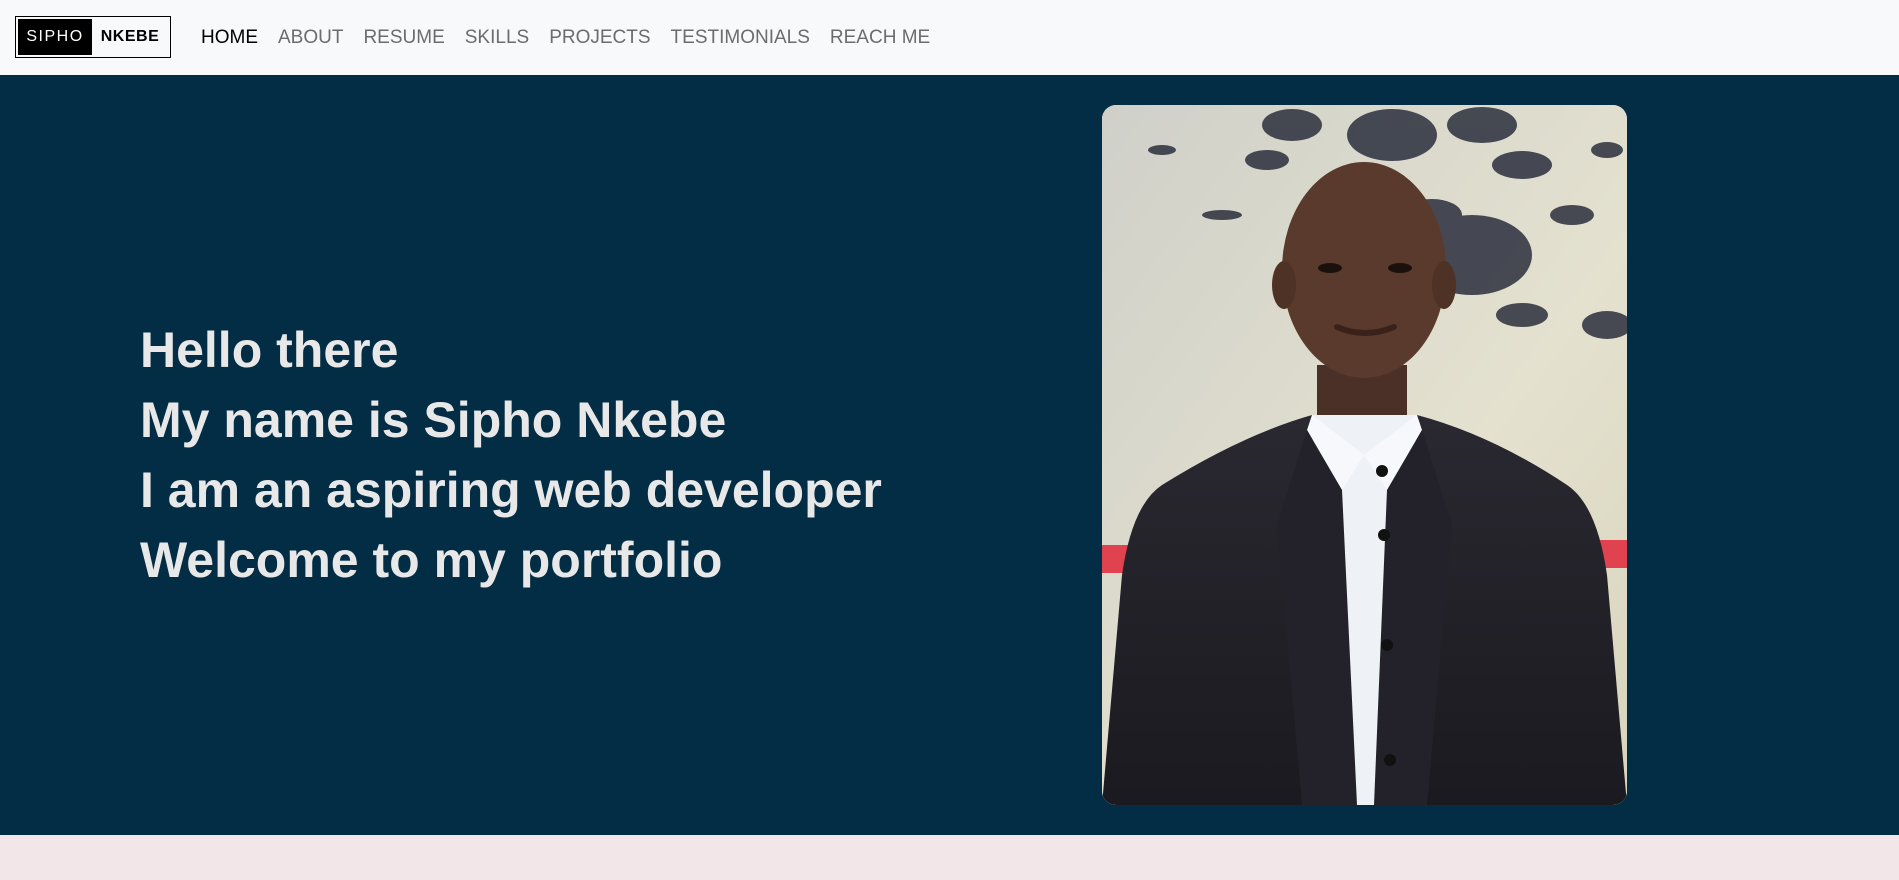 Image resolution: width=1899 pixels, height=880 pixels. Describe the element at coordinates (130, 36) in the screenshot. I see `brand-last-name: NKEBE` at that location.